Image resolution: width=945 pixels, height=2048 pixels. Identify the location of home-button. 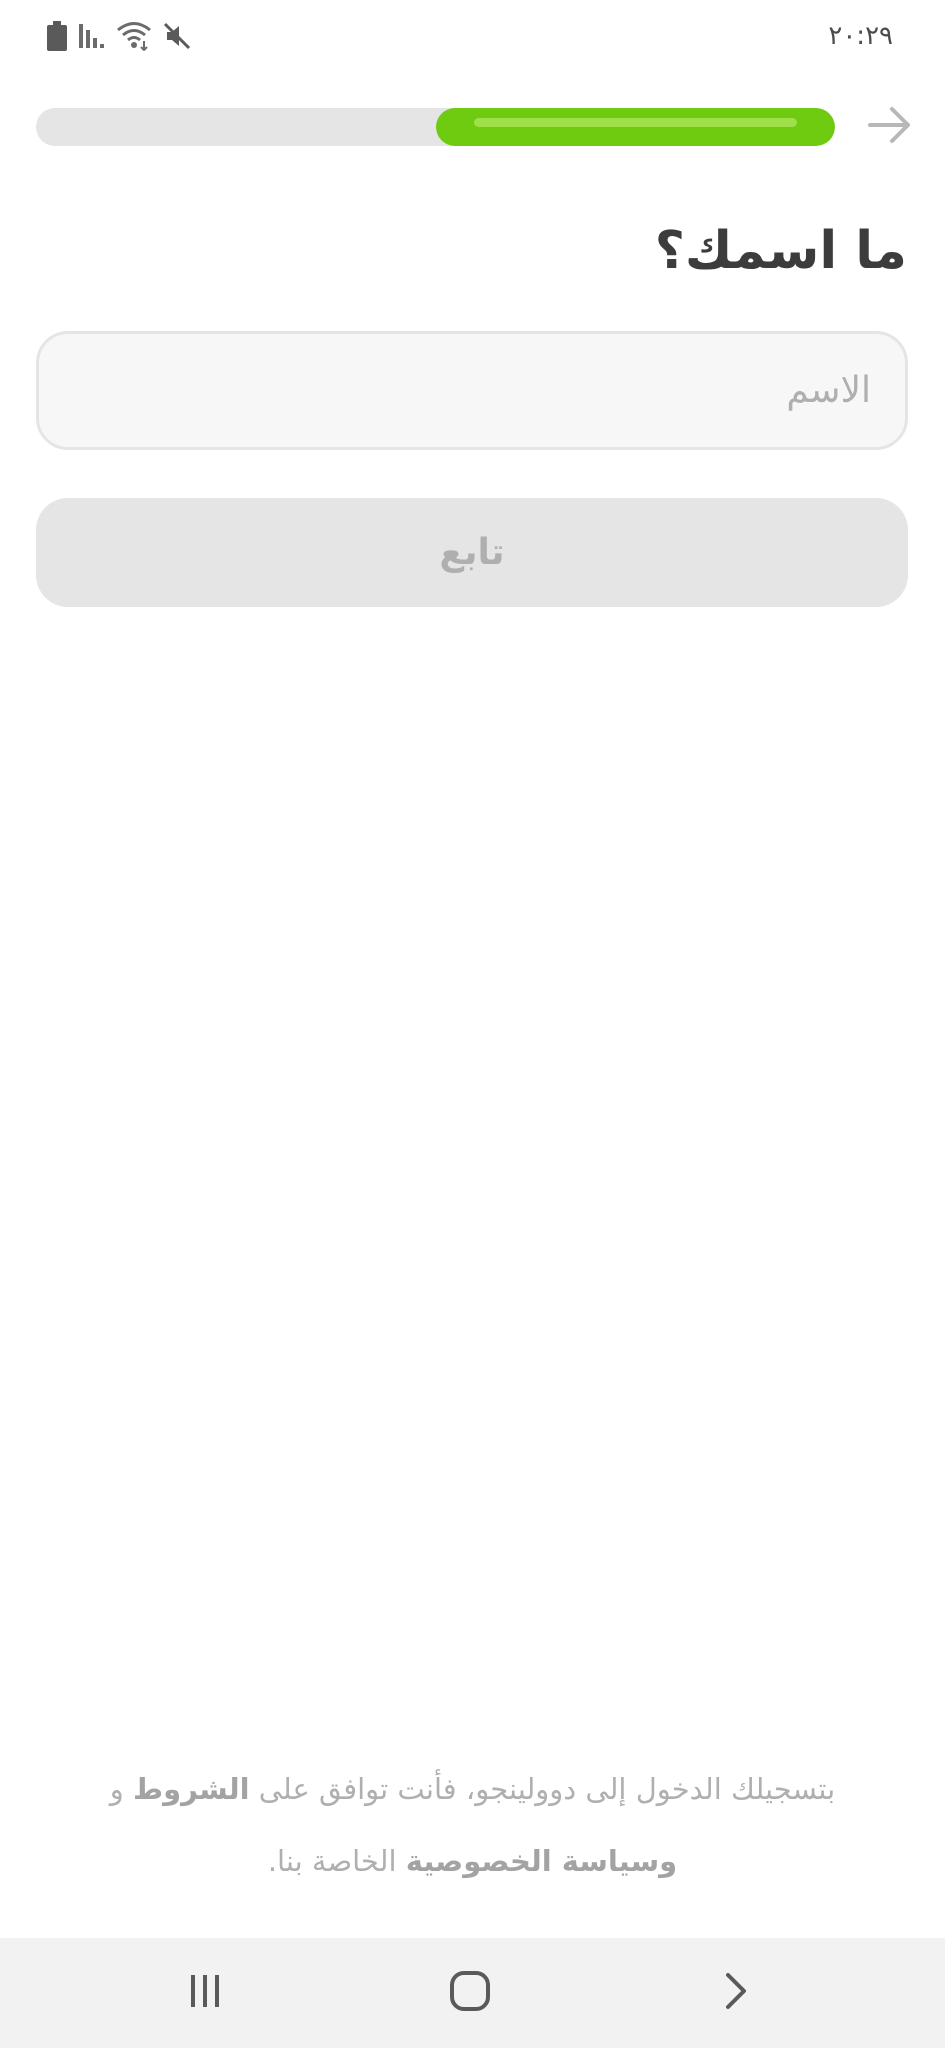
(470, 1993).